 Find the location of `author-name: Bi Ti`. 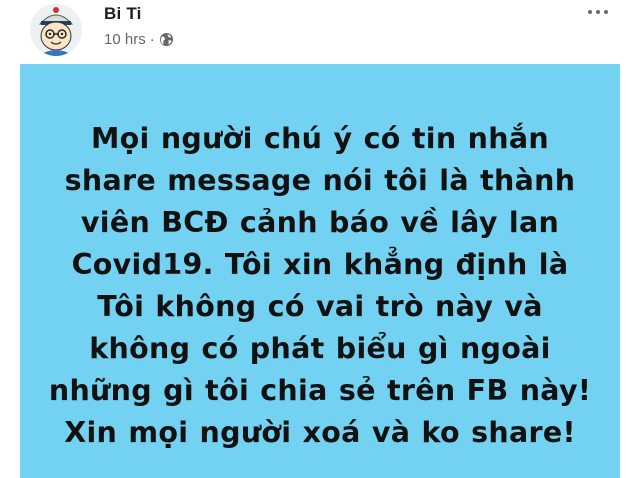

author-name: Bi Ti is located at coordinates (123, 14).